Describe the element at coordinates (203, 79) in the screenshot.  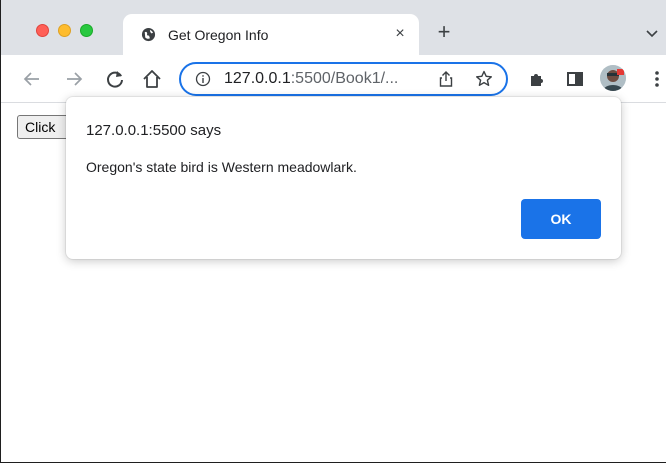
I see `info-icon` at that location.